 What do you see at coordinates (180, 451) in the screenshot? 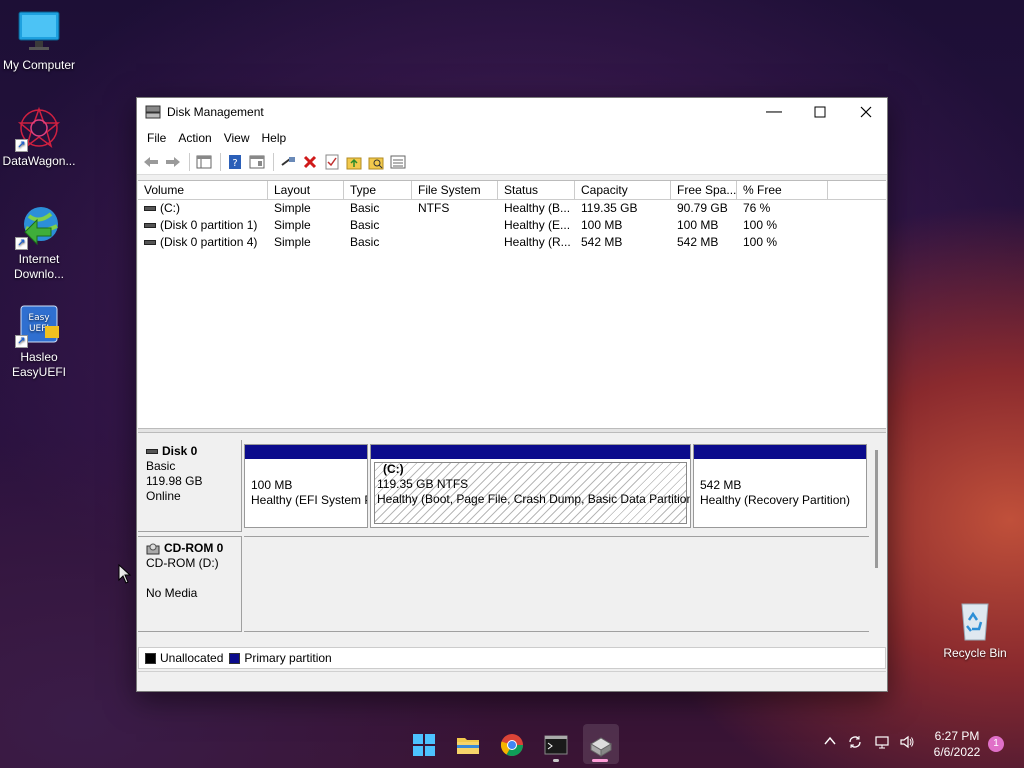
I see `disk-0-name: Disk 0` at bounding box center [180, 451].